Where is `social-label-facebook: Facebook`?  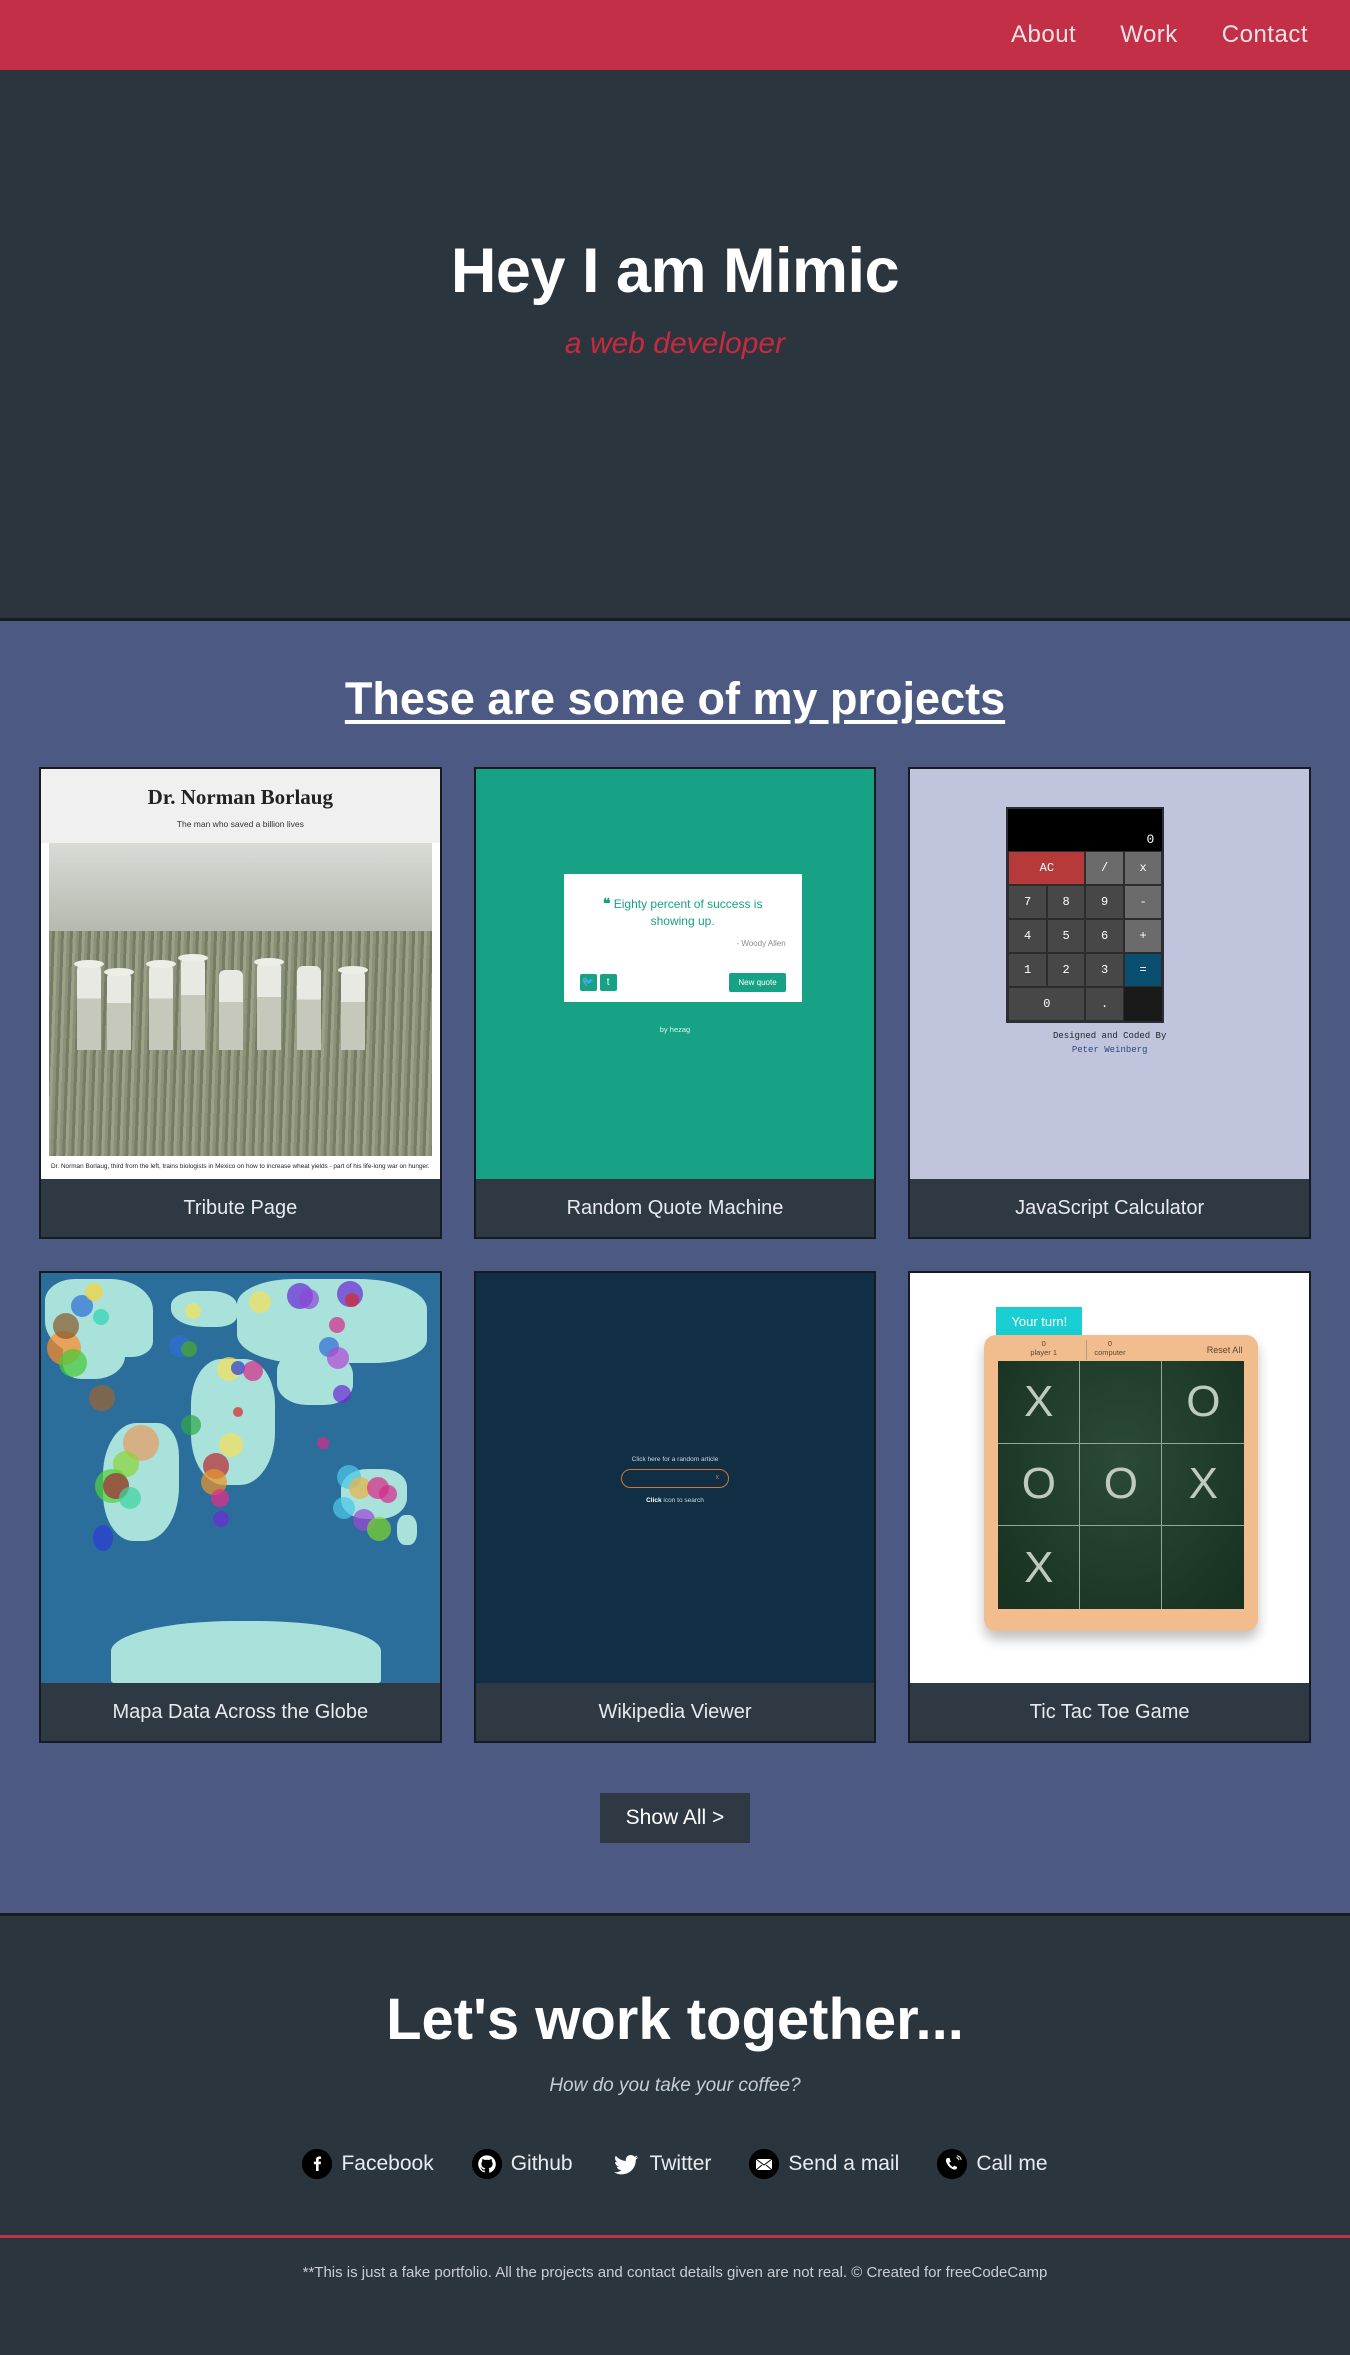
social-label-facebook: Facebook is located at coordinates (387, 2163).